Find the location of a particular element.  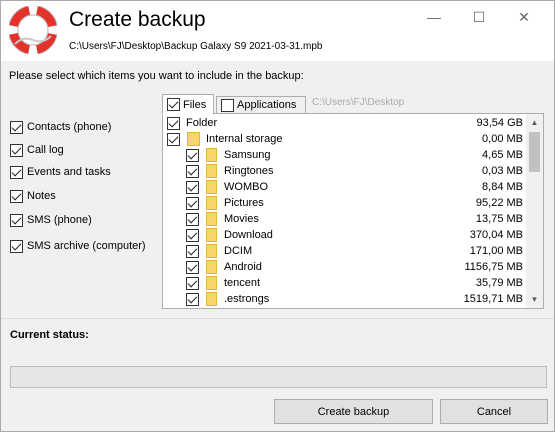

checkbox-events-tasks: Events and tasks is located at coordinates (60, 172).